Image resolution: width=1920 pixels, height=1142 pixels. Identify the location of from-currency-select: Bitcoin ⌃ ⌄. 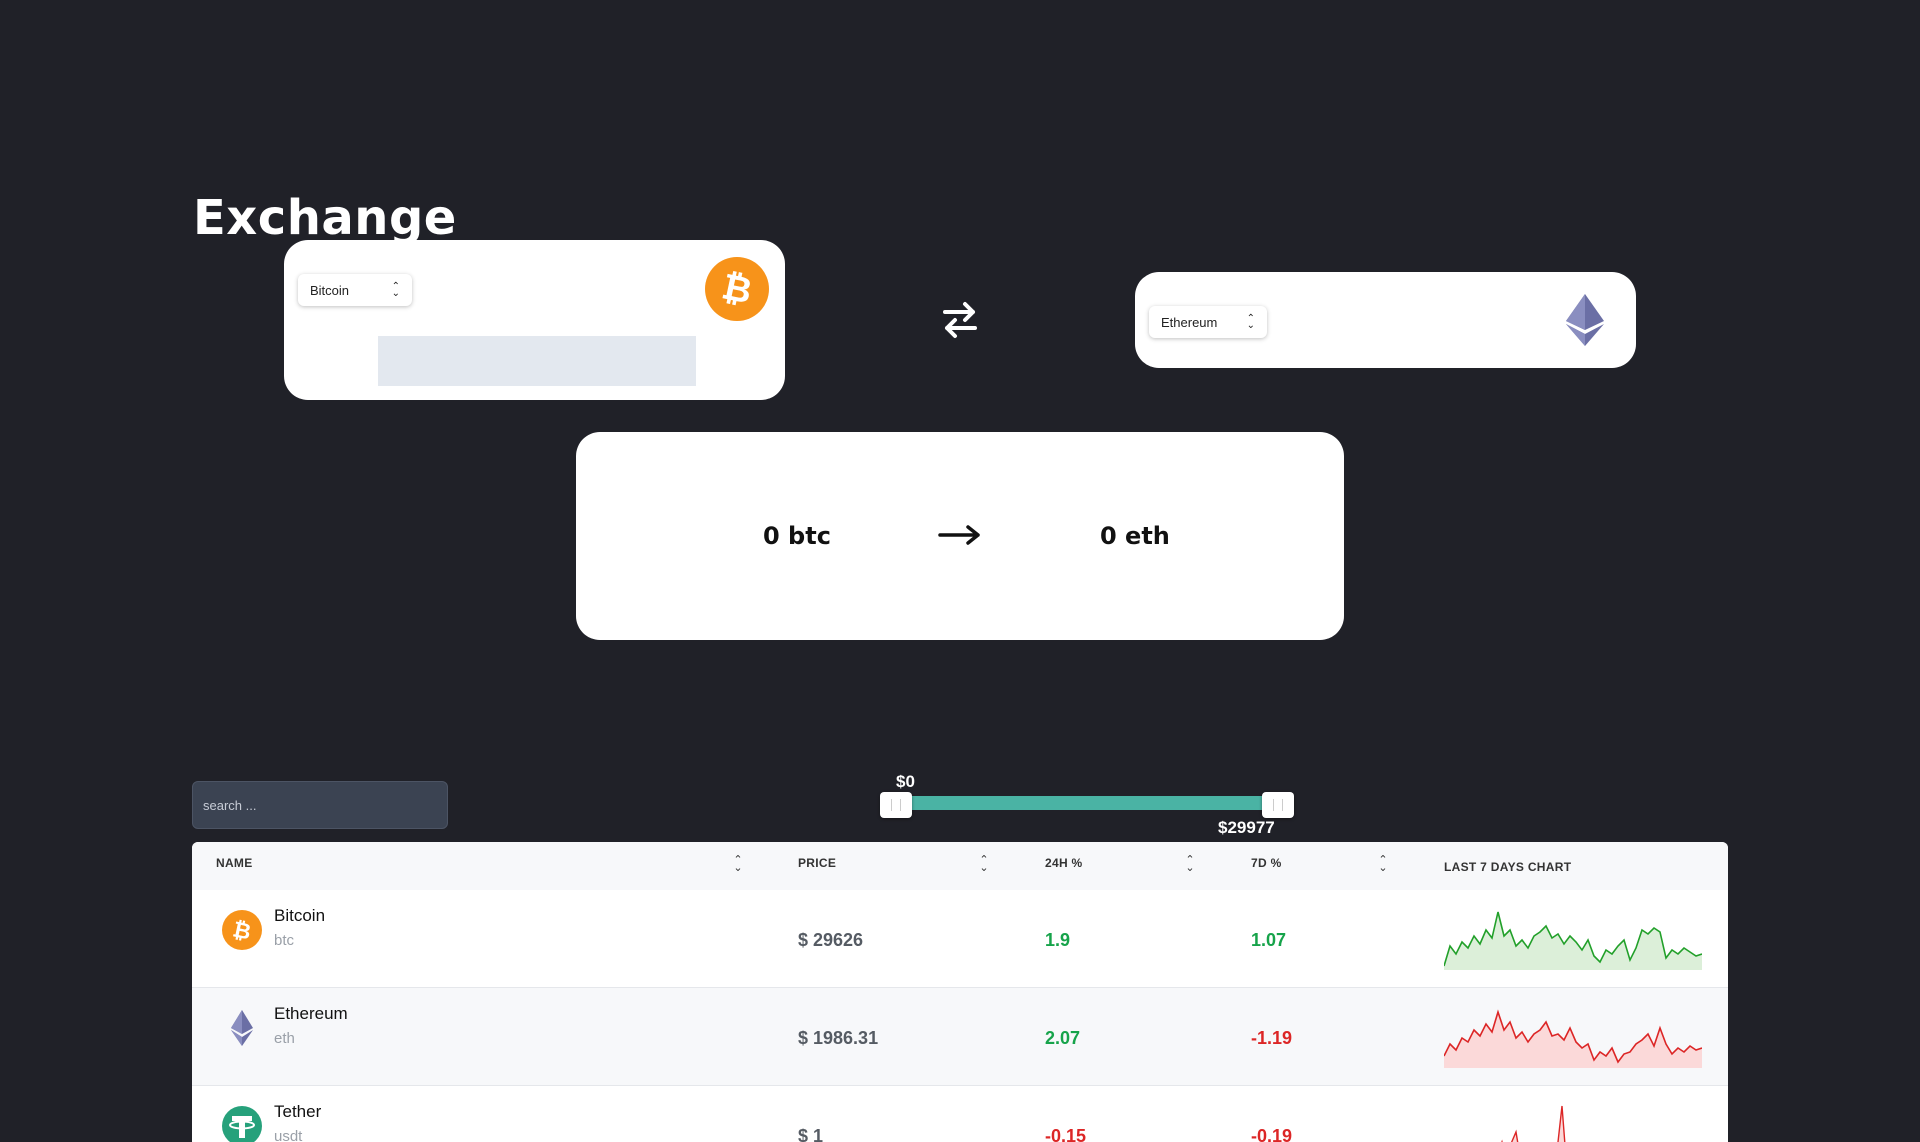
(355, 290).